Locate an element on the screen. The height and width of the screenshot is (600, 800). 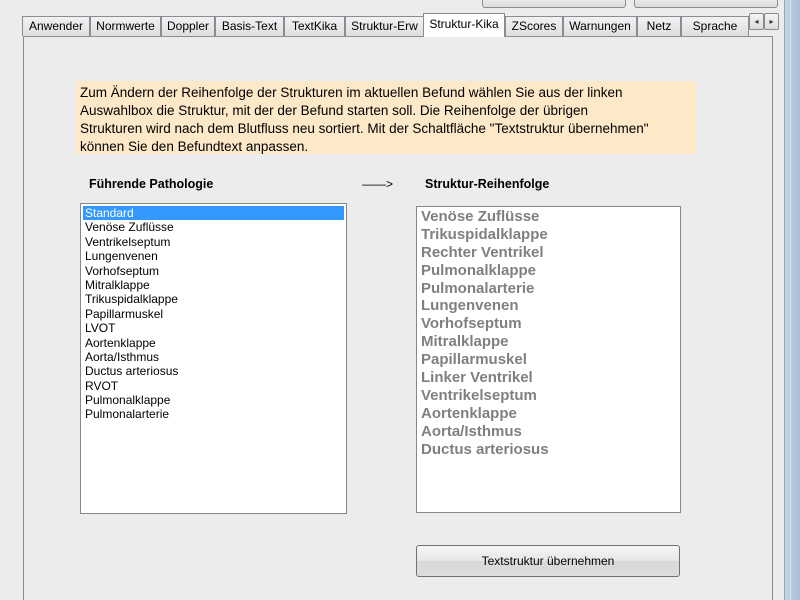
tab-label: ZScores is located at coordinates (534, 26).